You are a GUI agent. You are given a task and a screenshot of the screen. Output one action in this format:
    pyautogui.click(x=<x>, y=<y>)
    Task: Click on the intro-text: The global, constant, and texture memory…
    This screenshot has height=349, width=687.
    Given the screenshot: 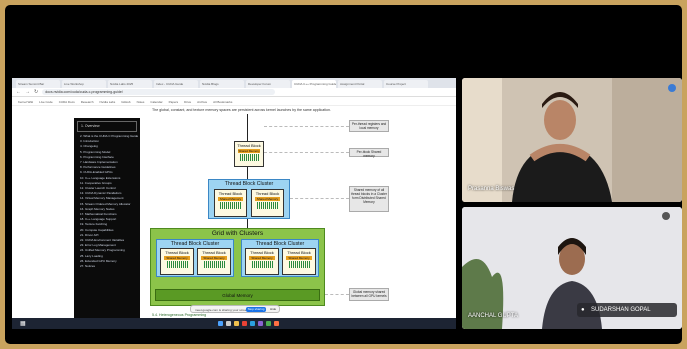 What is the action you would take?
    pyautogui.click(x=241, y=110)
    